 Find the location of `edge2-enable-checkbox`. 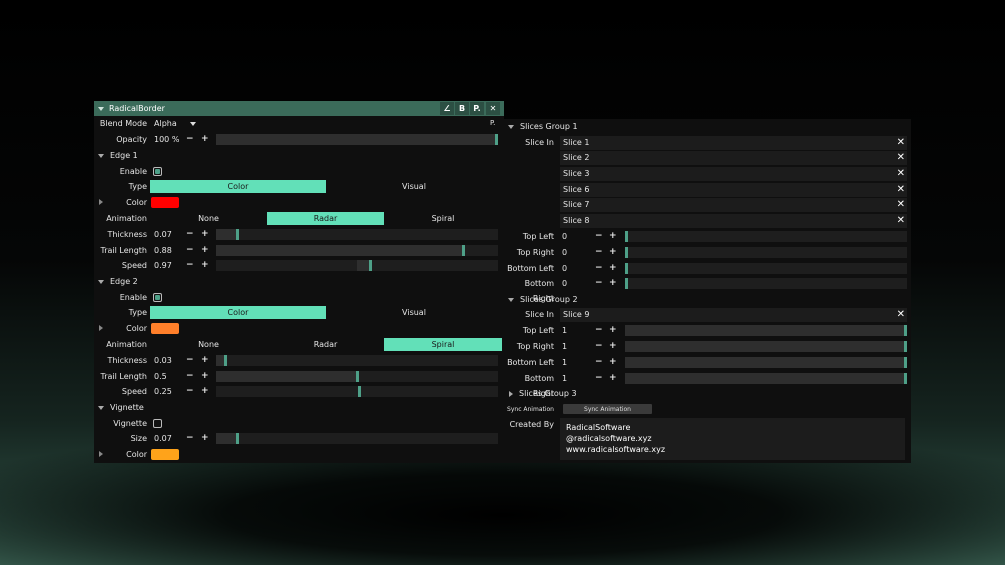

edge2-enable-checkbox is located at coordinates (157, 297).